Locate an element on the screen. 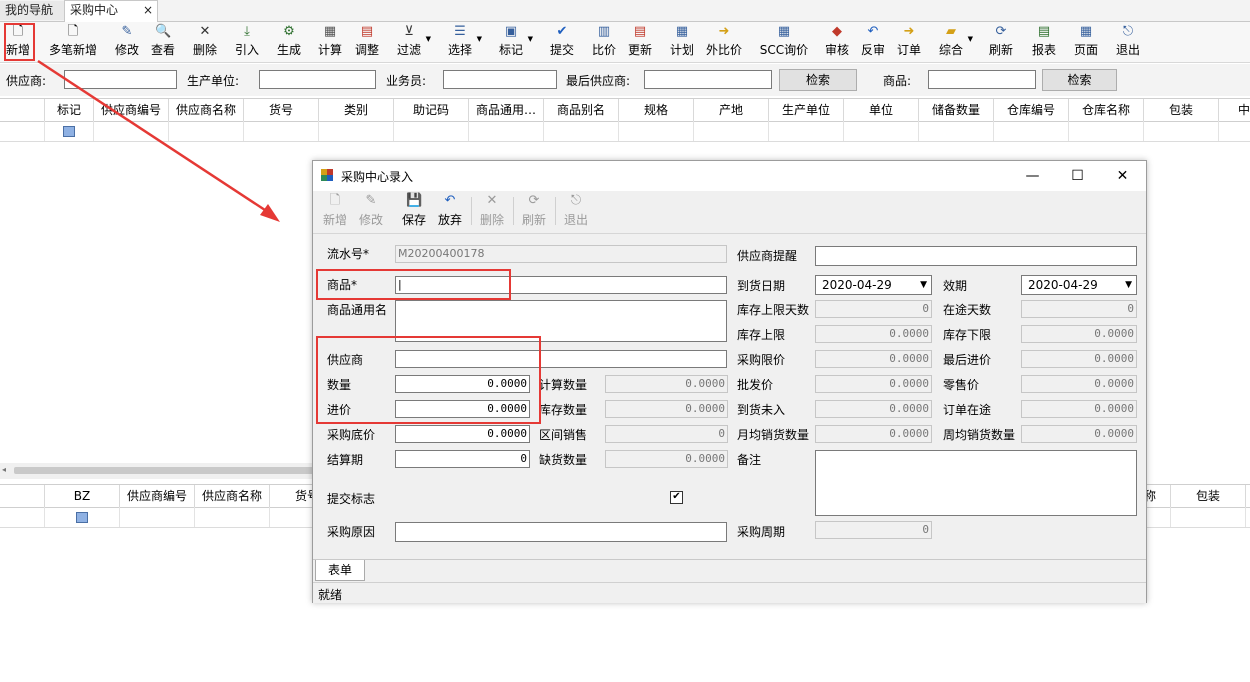  column-header: 标记 is located at coordinates (69, 110).